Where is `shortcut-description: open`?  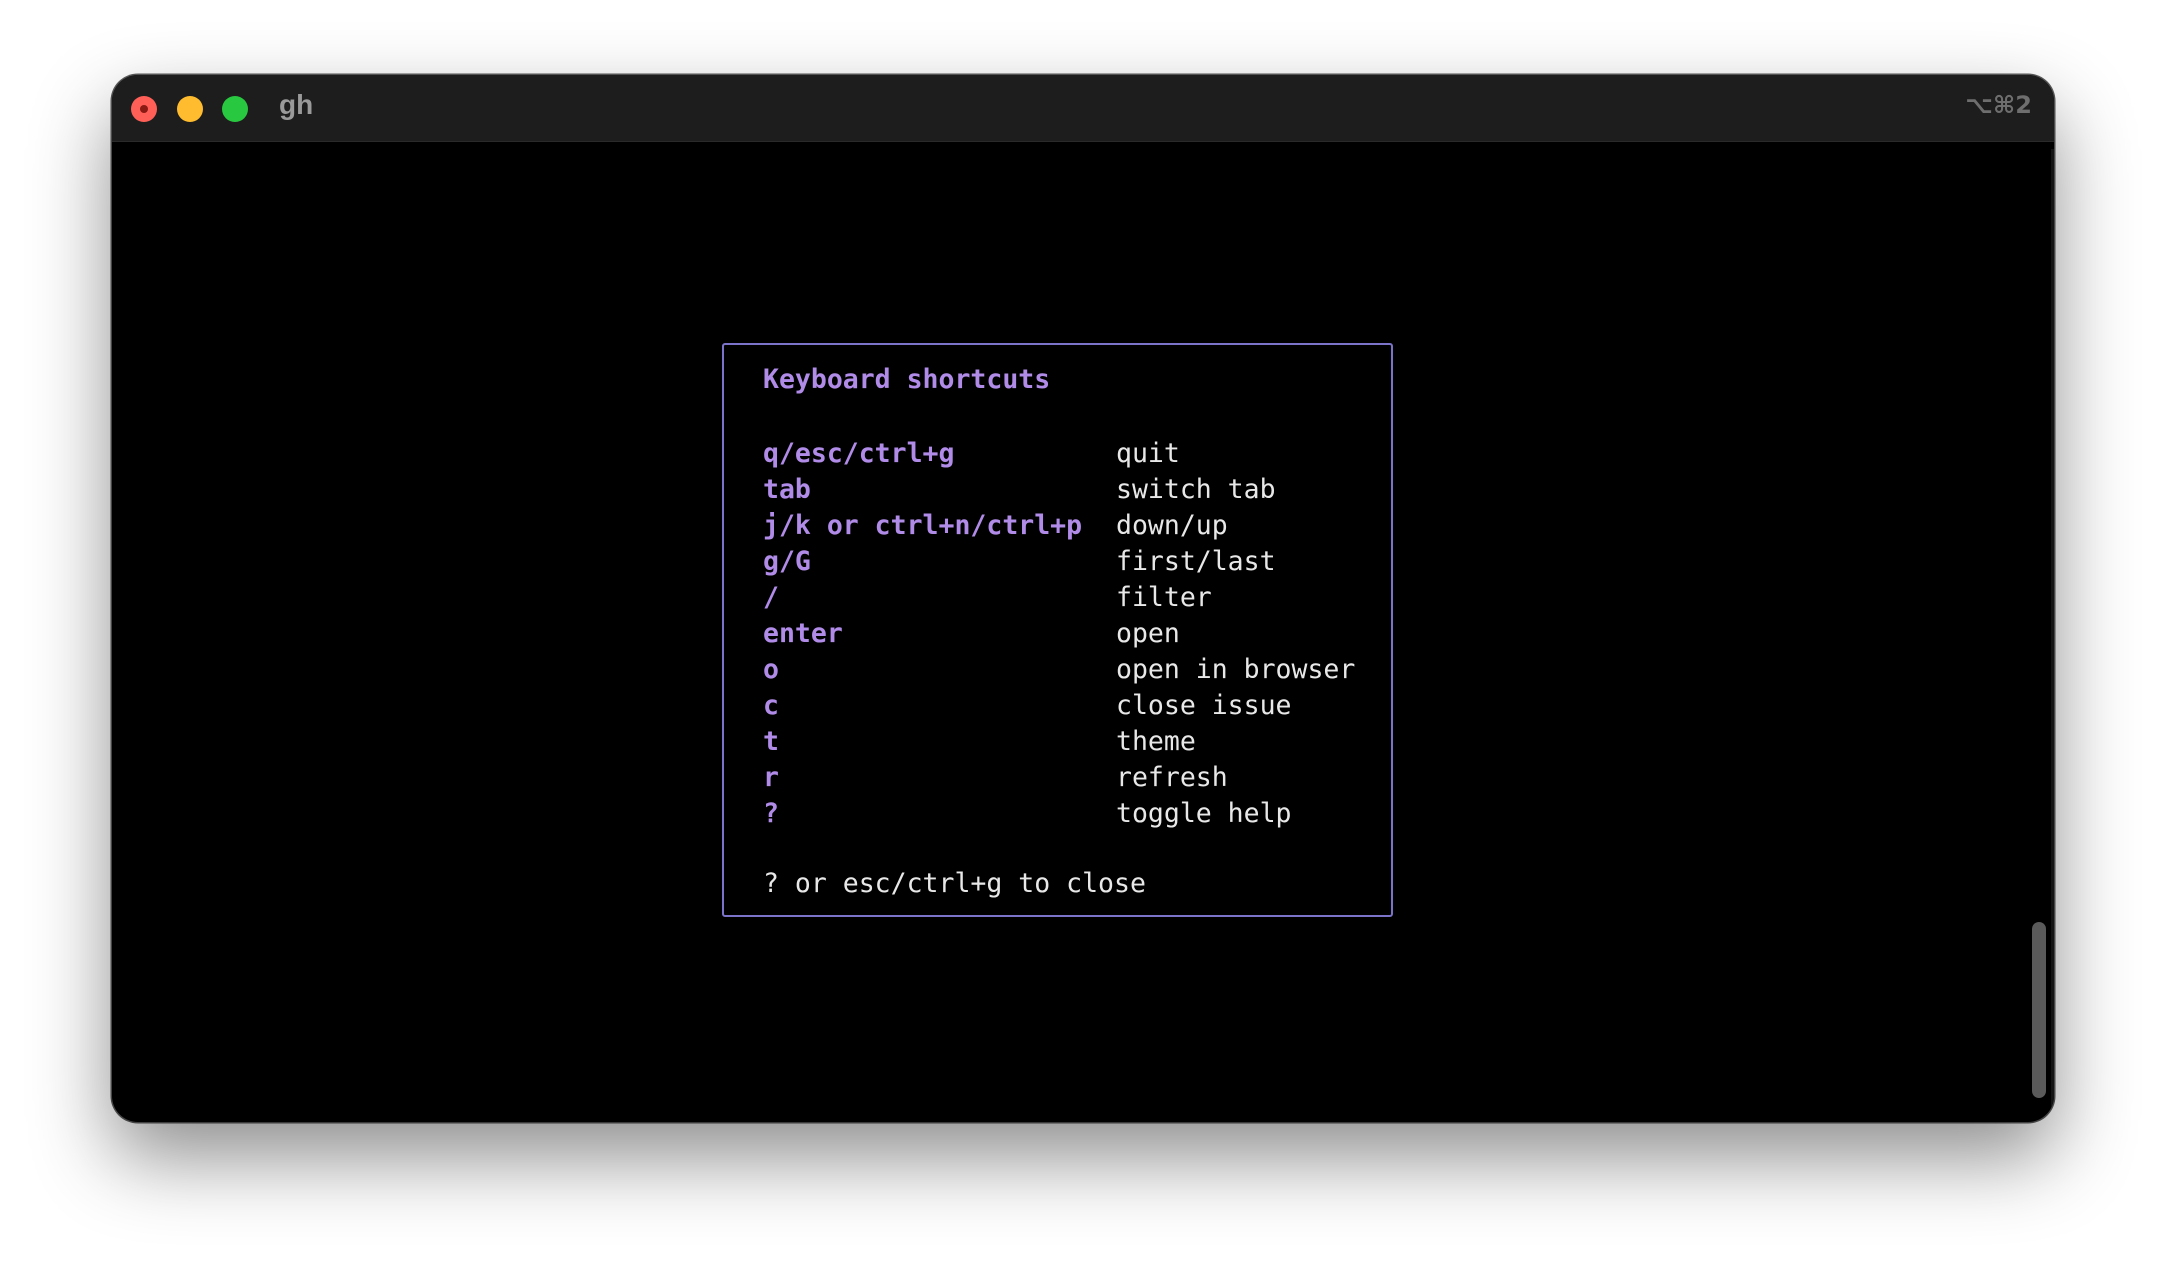 shortcut-description: open is located at coordinates (1148, 633).